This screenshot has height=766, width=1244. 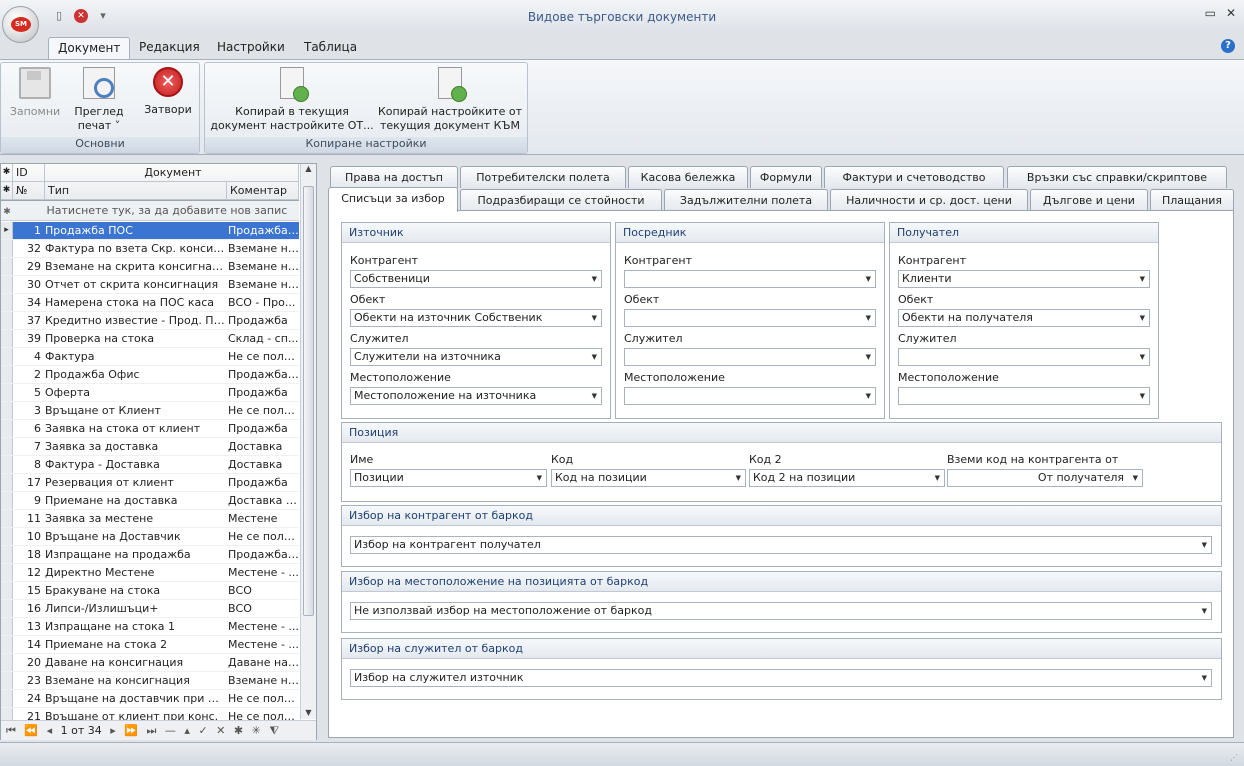 I want to click on row-indicator: ▸, so click(x=7, y=230).